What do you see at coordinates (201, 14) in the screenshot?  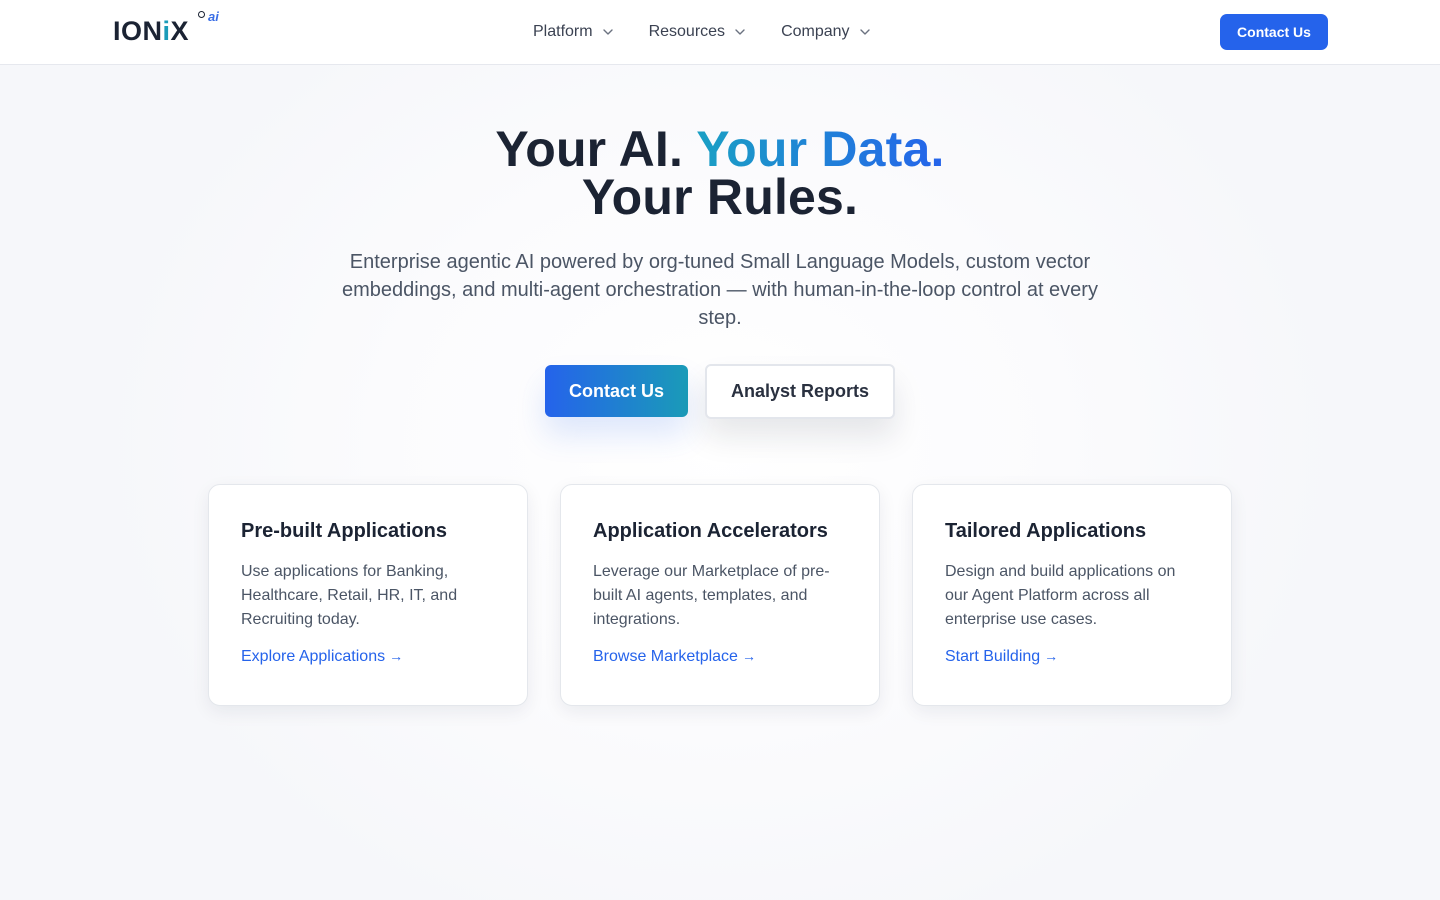 I see `logo-registered-dot` at bounding box center [201, 14].